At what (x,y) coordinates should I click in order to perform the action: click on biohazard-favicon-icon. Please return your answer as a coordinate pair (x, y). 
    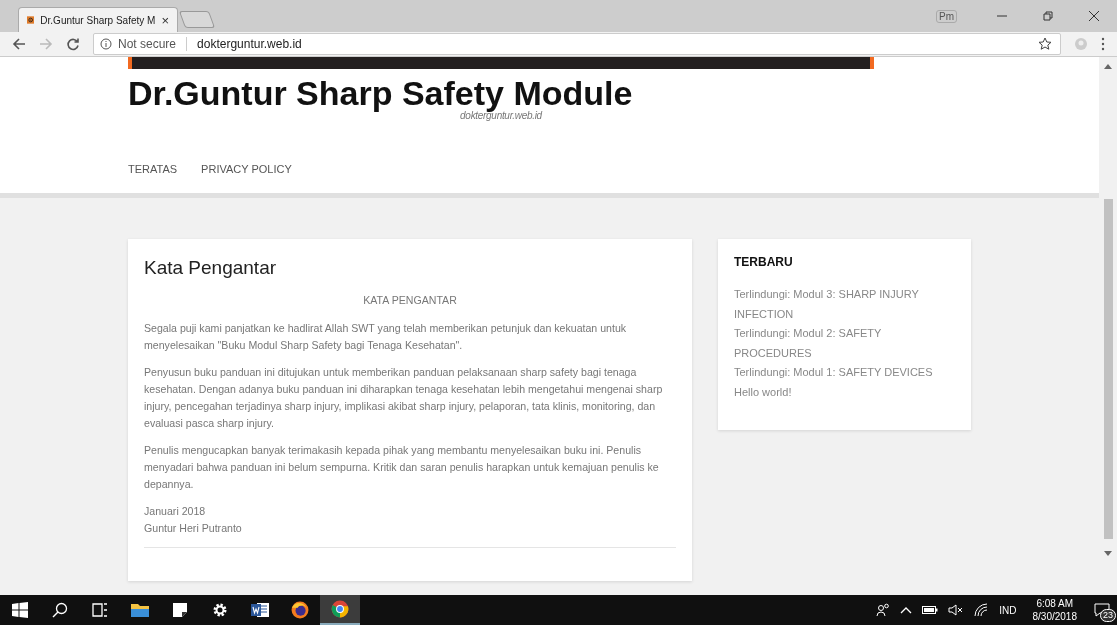
    Looking at the image, I should click on (31, 20).